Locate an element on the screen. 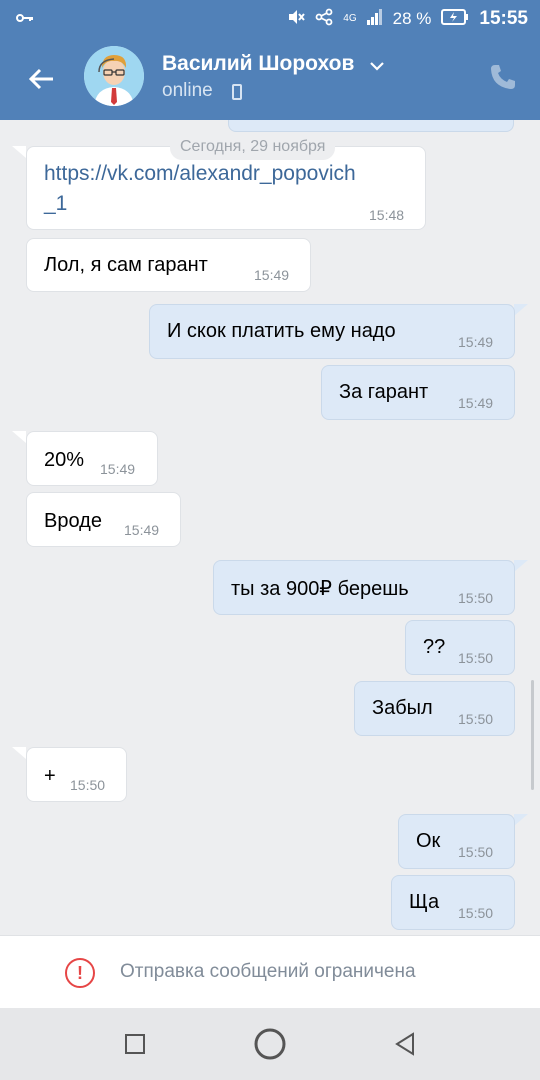  message-text: За гарант is located at coordinates (384, 392).